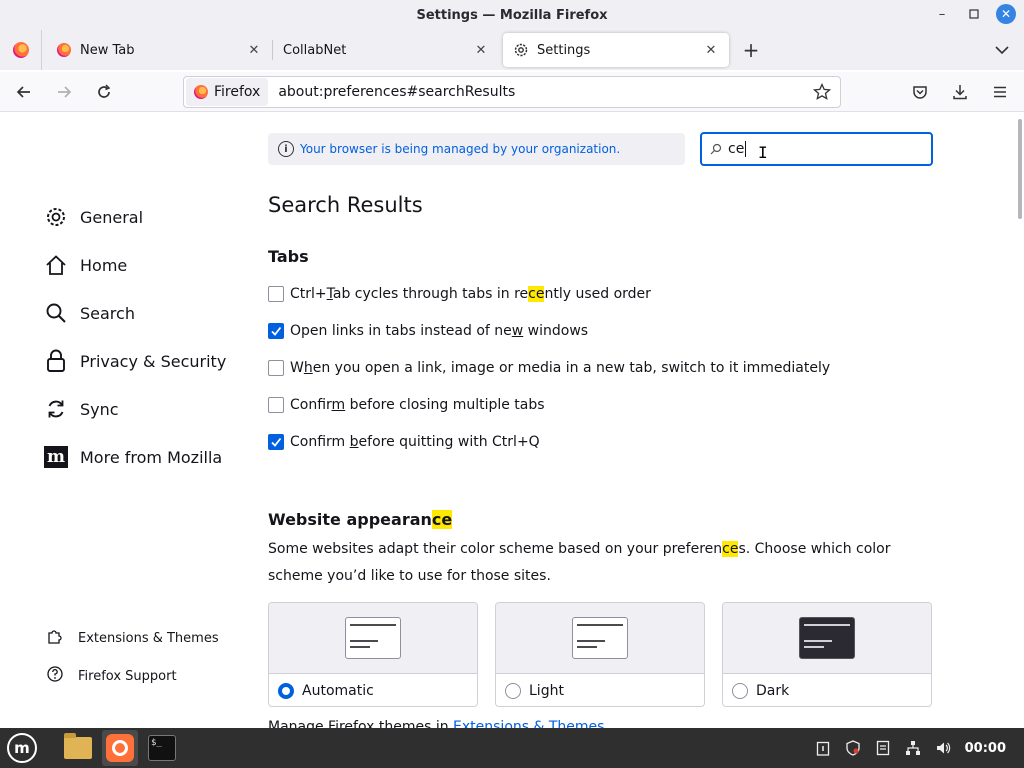 The image size is (1024, 768). Describe the element at coordinates (608, 404) in the screenshot. I see `option-confirm-close-multiple: Confirm before closing multiple tabs` at that location.